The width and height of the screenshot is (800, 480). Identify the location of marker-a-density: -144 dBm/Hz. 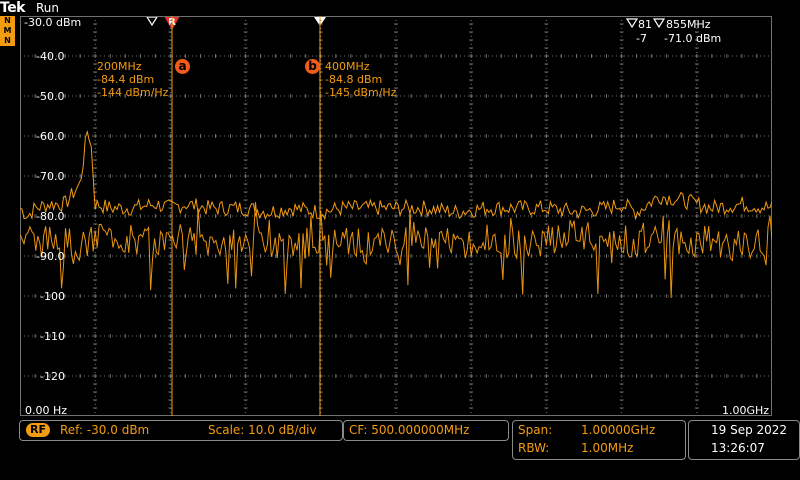
(133, 92).